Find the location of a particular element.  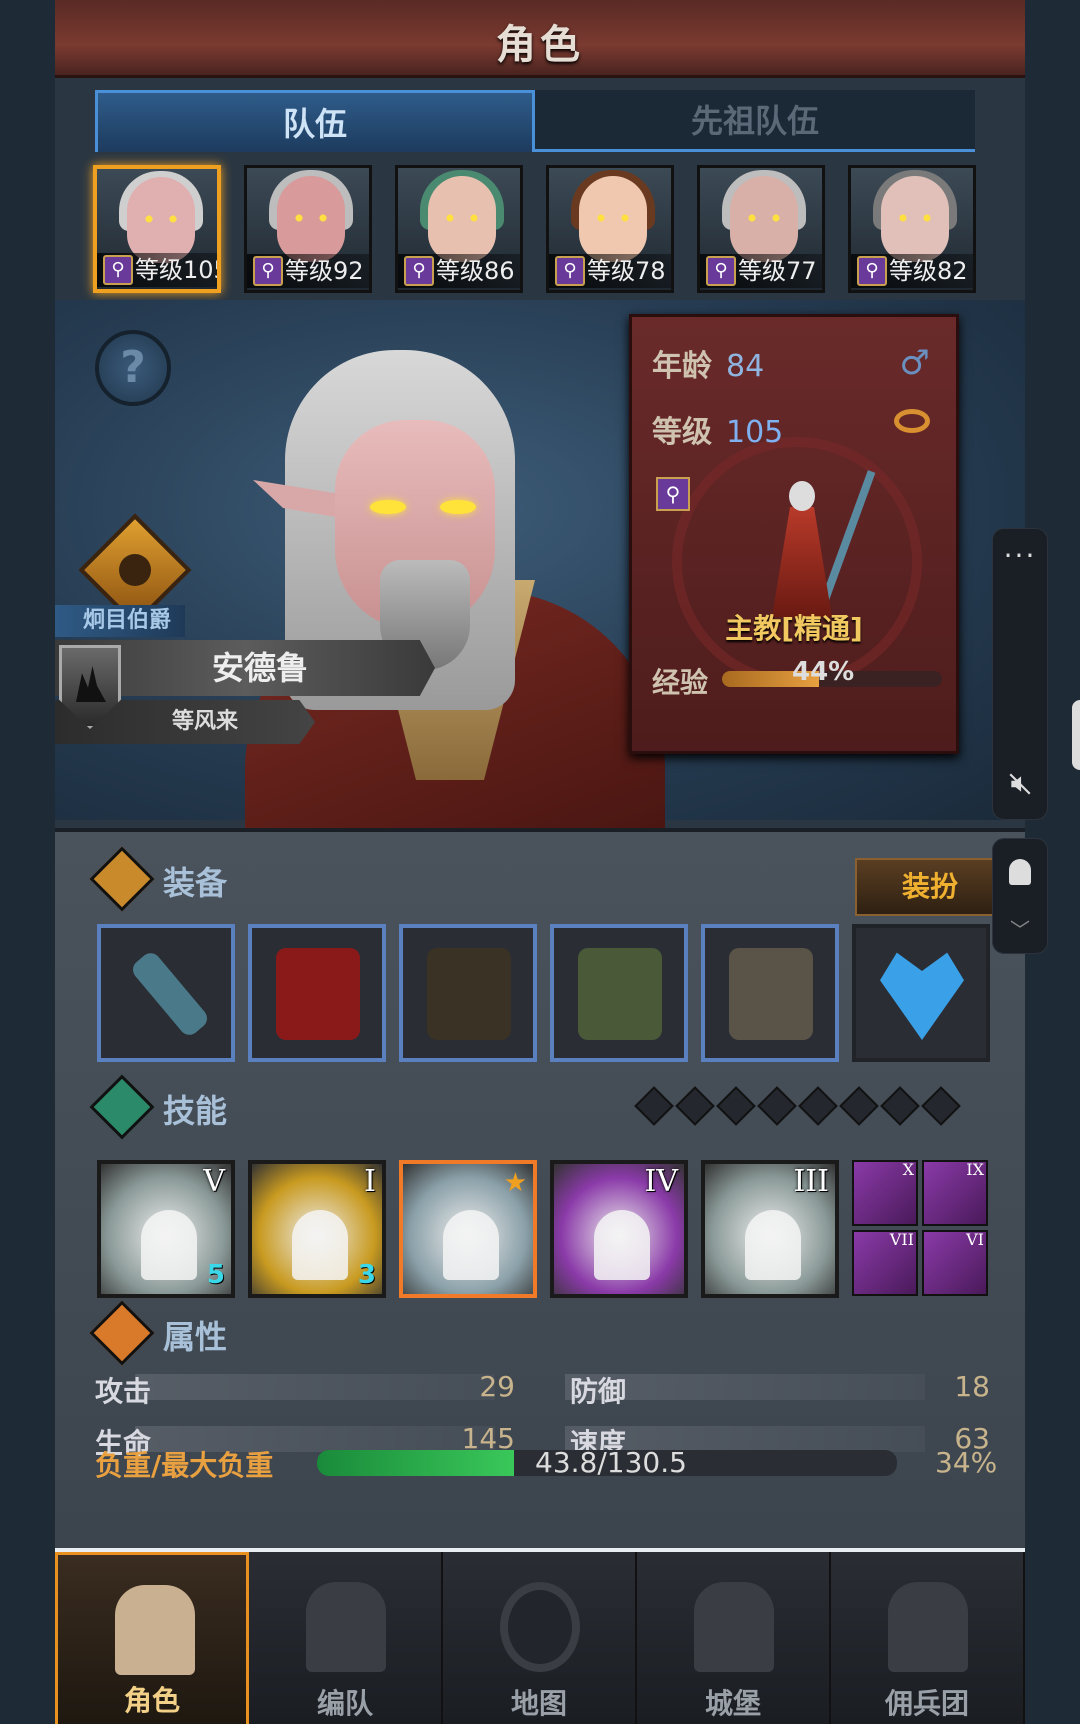

age-label: 年龄 is located at coordinates (682, 366).